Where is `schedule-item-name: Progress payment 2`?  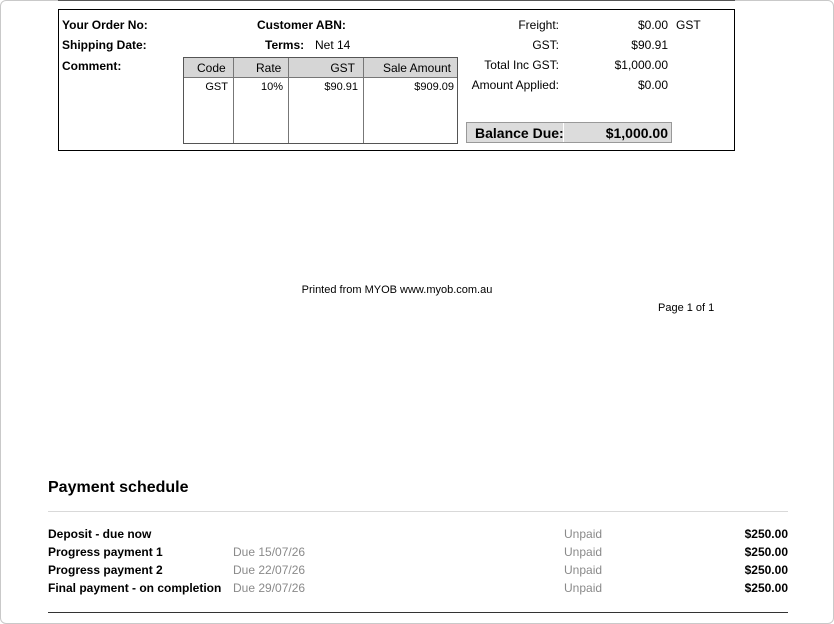
schedule-item-name: Progress payment 2 is located at coordinates (105, 570).